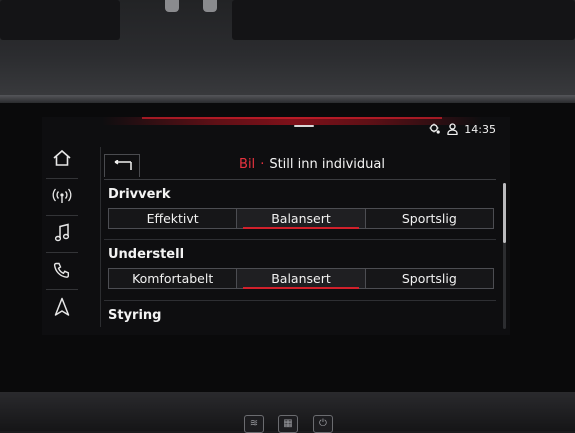  Describe the element at coordinates (323, 424) in the screenshot. I see `power-button-icon: ⏻` at that location.